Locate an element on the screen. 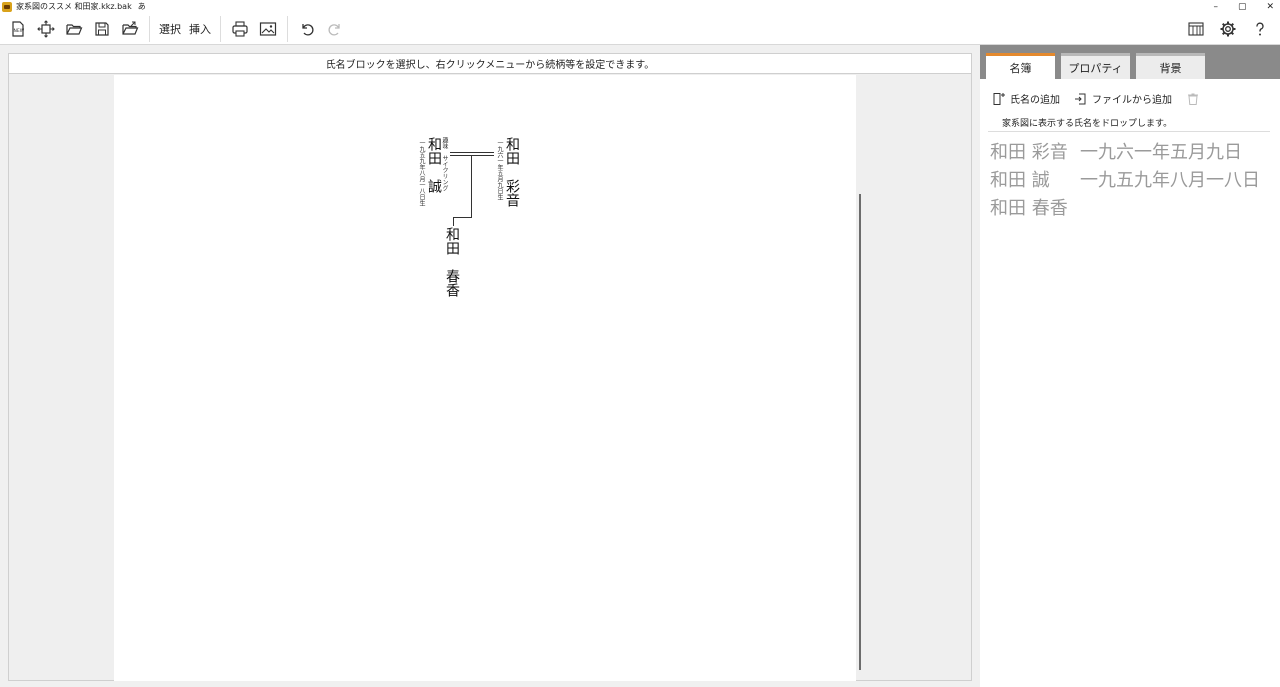 This screenshot has width=1280, height=687. settings-button is located at coordinates (1228, 29).